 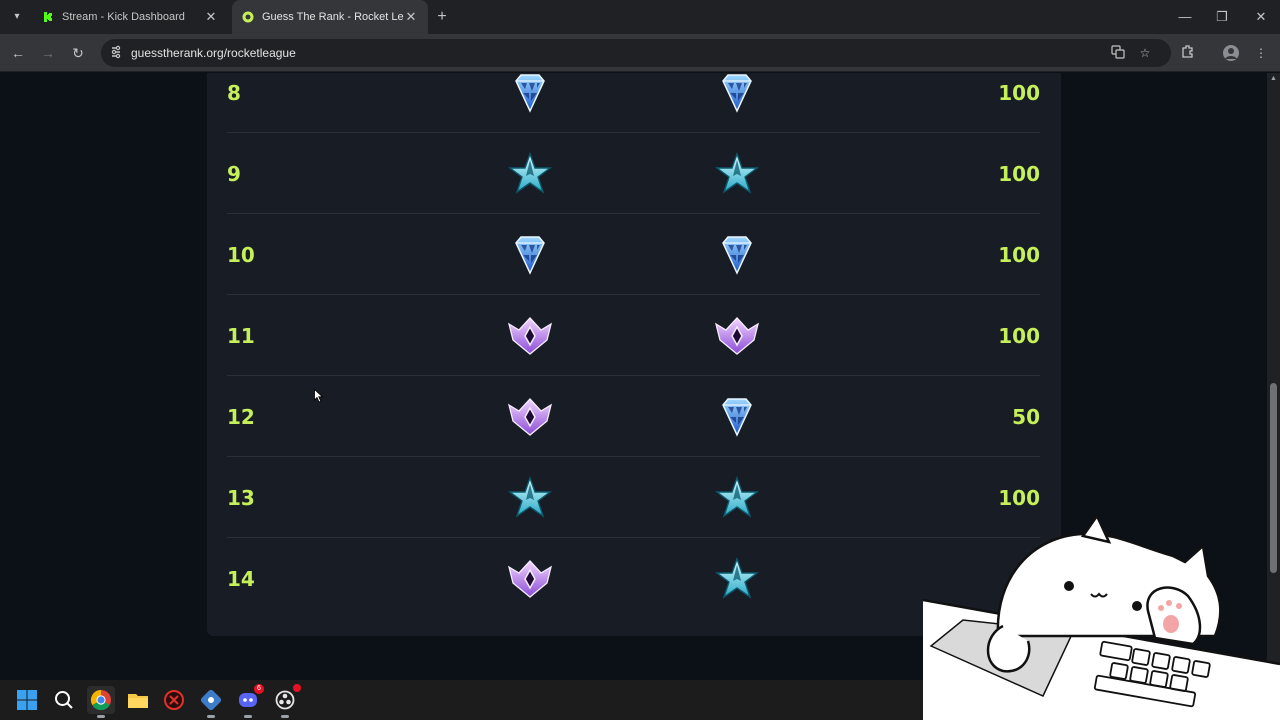 What do you see at coordinates (234, 174) in the screenshot?
I see `round-number: 9` at bounding box center [234, 174].